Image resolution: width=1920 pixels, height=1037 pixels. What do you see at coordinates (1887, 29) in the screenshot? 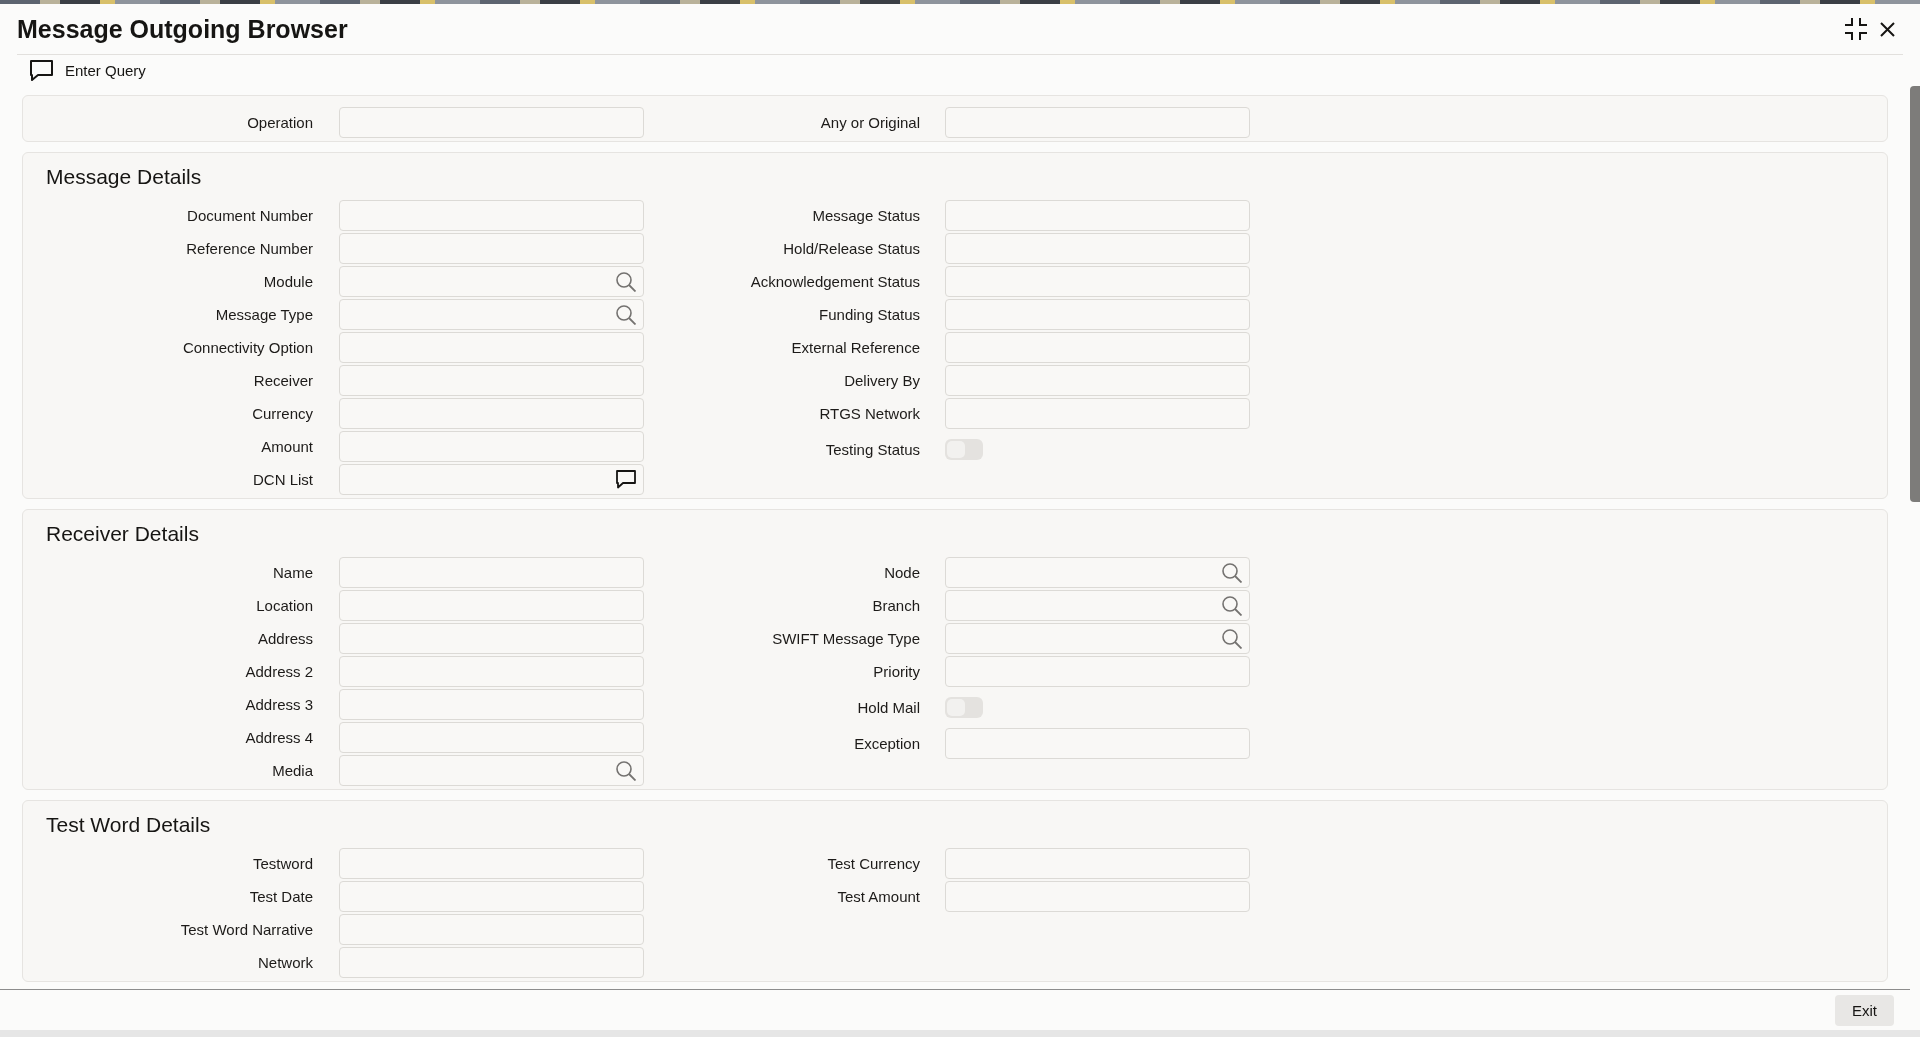
I see `close-icon` at bounding box center [1887, 29].